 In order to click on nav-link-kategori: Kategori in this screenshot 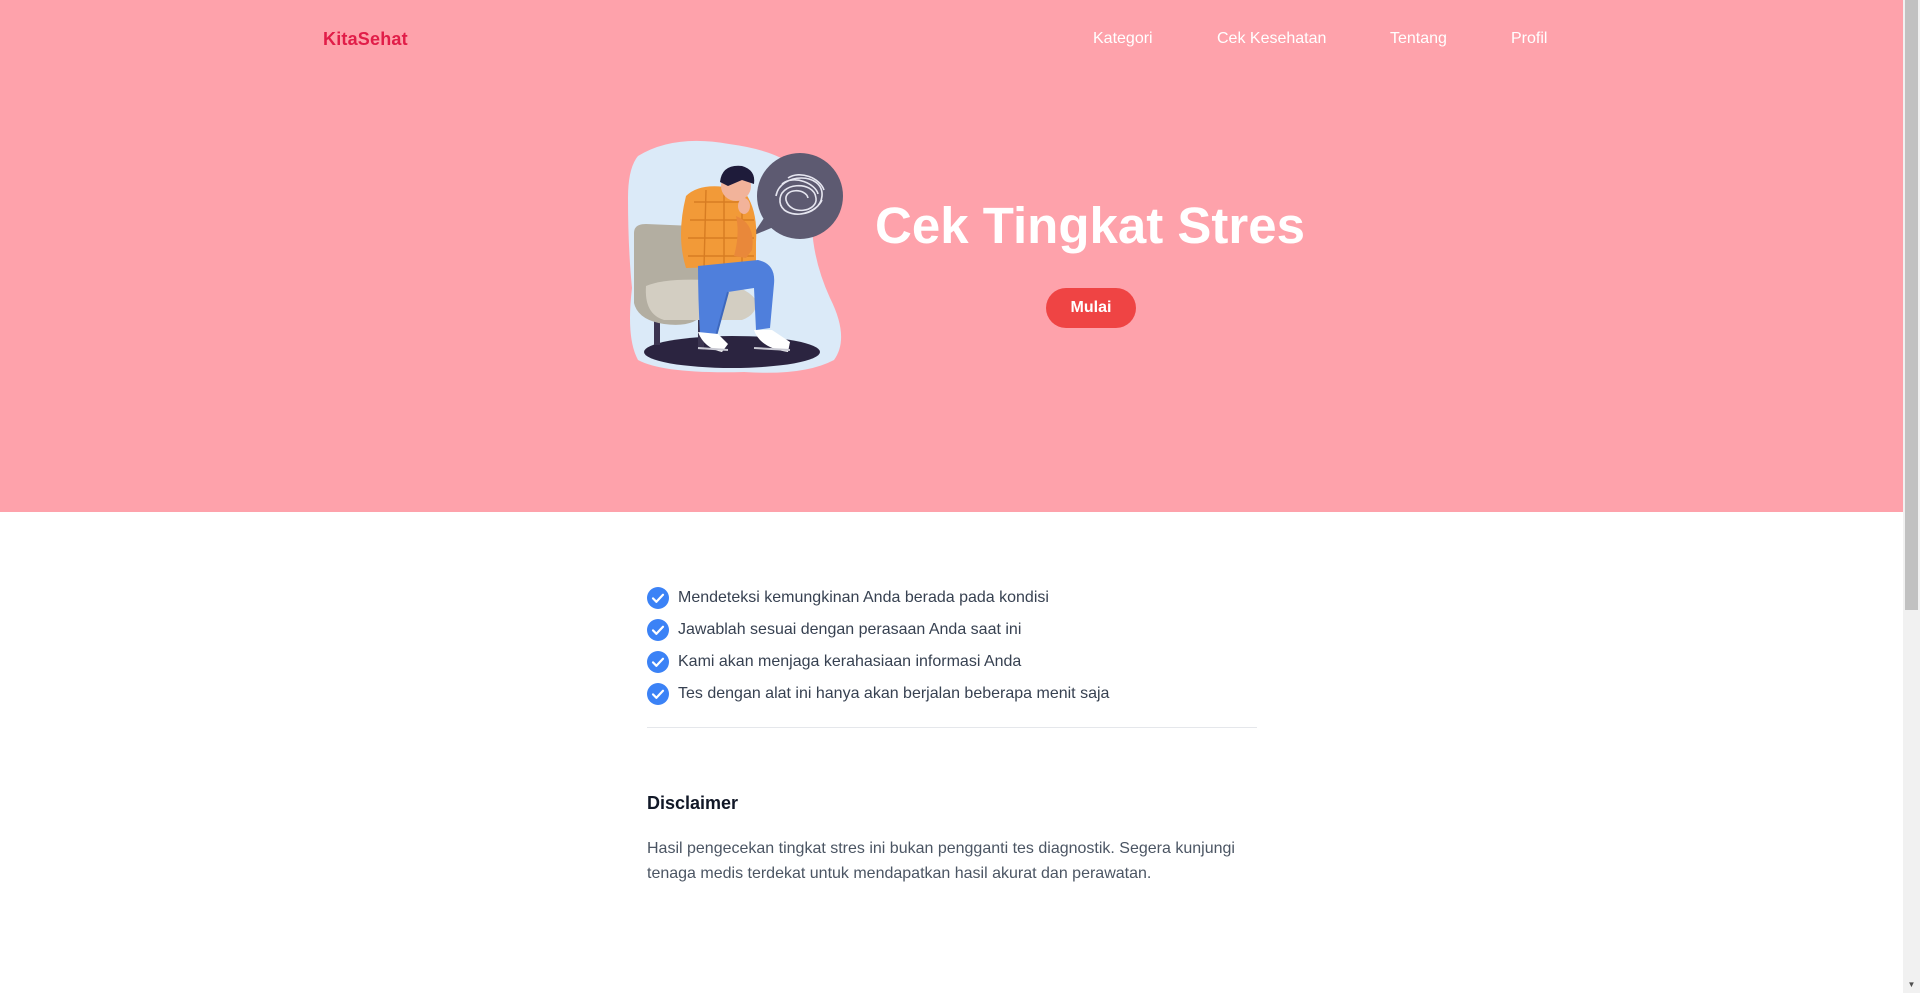, I will do `click(1123, 39)`.